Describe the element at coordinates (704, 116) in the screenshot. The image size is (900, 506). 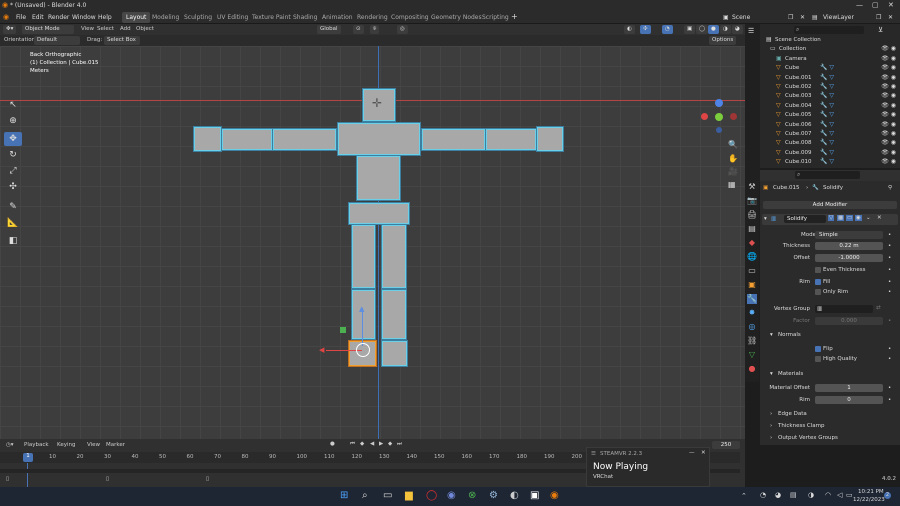
I see `gizmo-x-axis-icon` at that location.